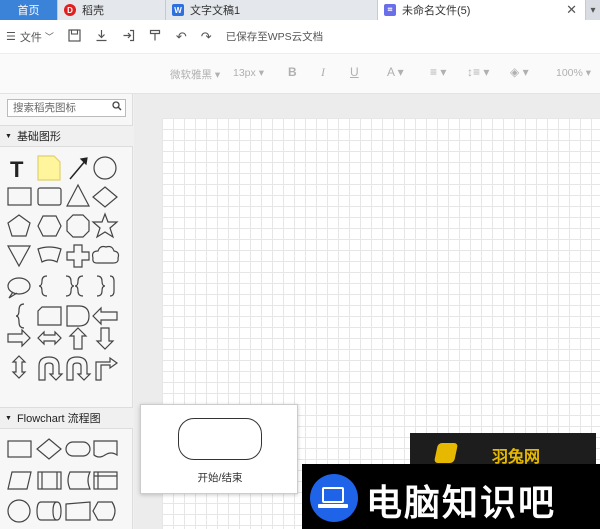 This screenshot has height=529, width=600. I want to click on text-shape-icon: T, so click(17, 169).